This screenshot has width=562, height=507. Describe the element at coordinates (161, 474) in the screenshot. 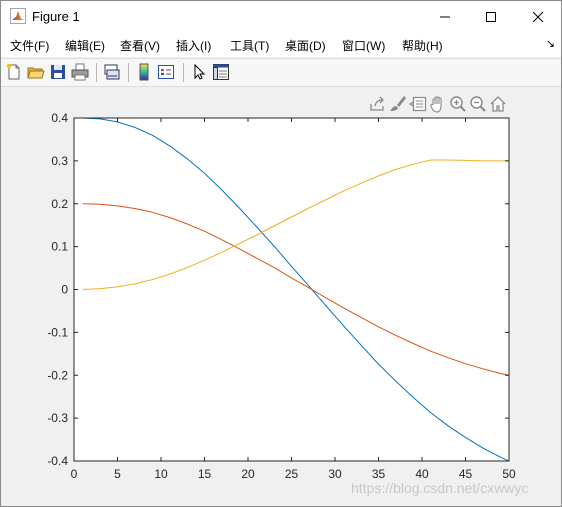

I see `x-tick-label: 10` at that location.